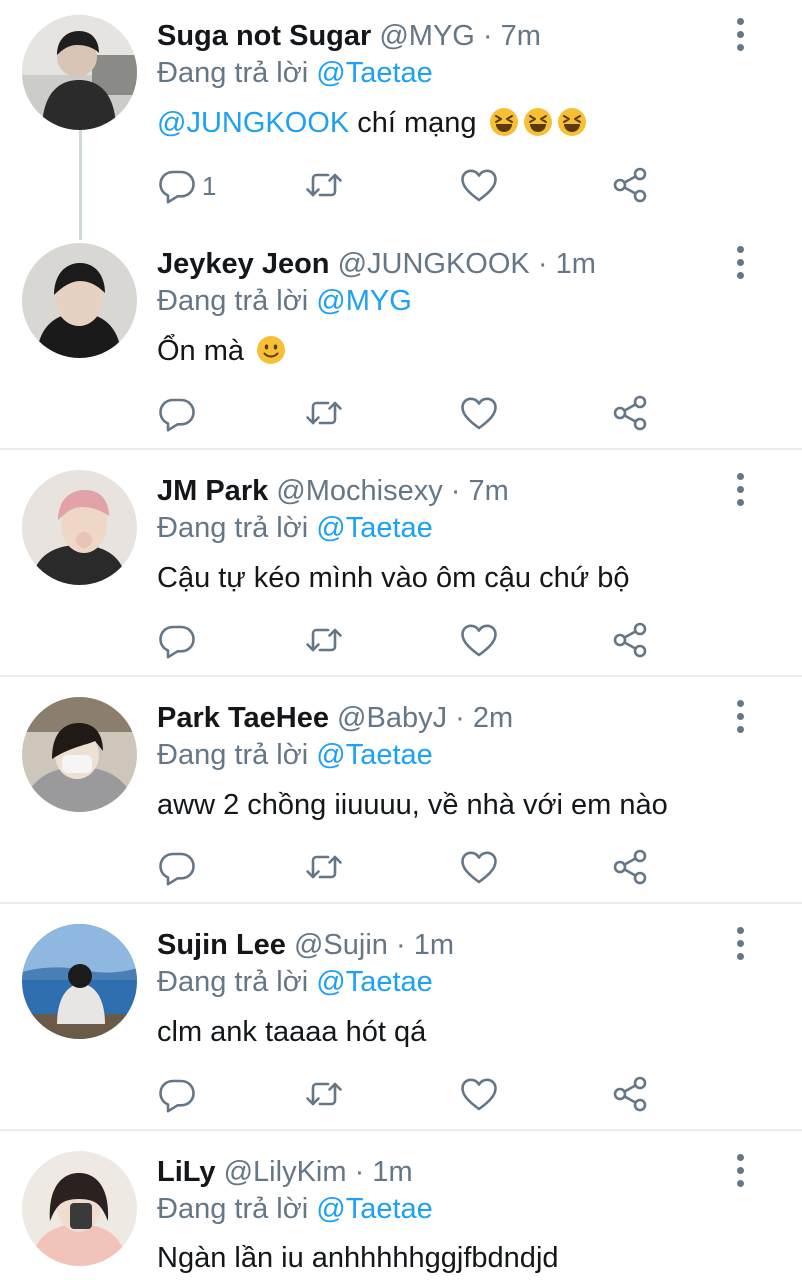  I want to click on replying-to-line: Đang trả lời @MYG, so click(284, 301).